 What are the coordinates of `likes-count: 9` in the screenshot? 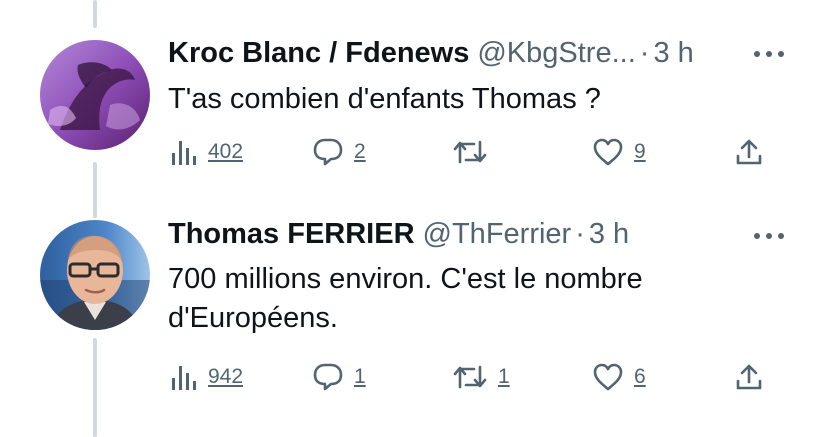 It's located at (640, 152).